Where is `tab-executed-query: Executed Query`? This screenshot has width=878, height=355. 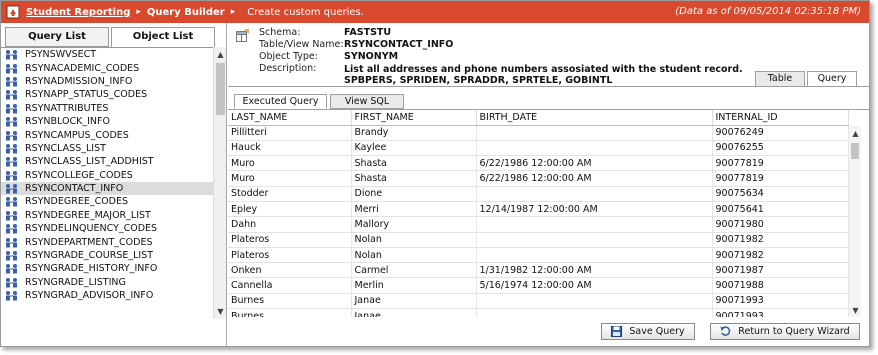 tab-executed-query: Executed Query is located at coordinates (280, 101).